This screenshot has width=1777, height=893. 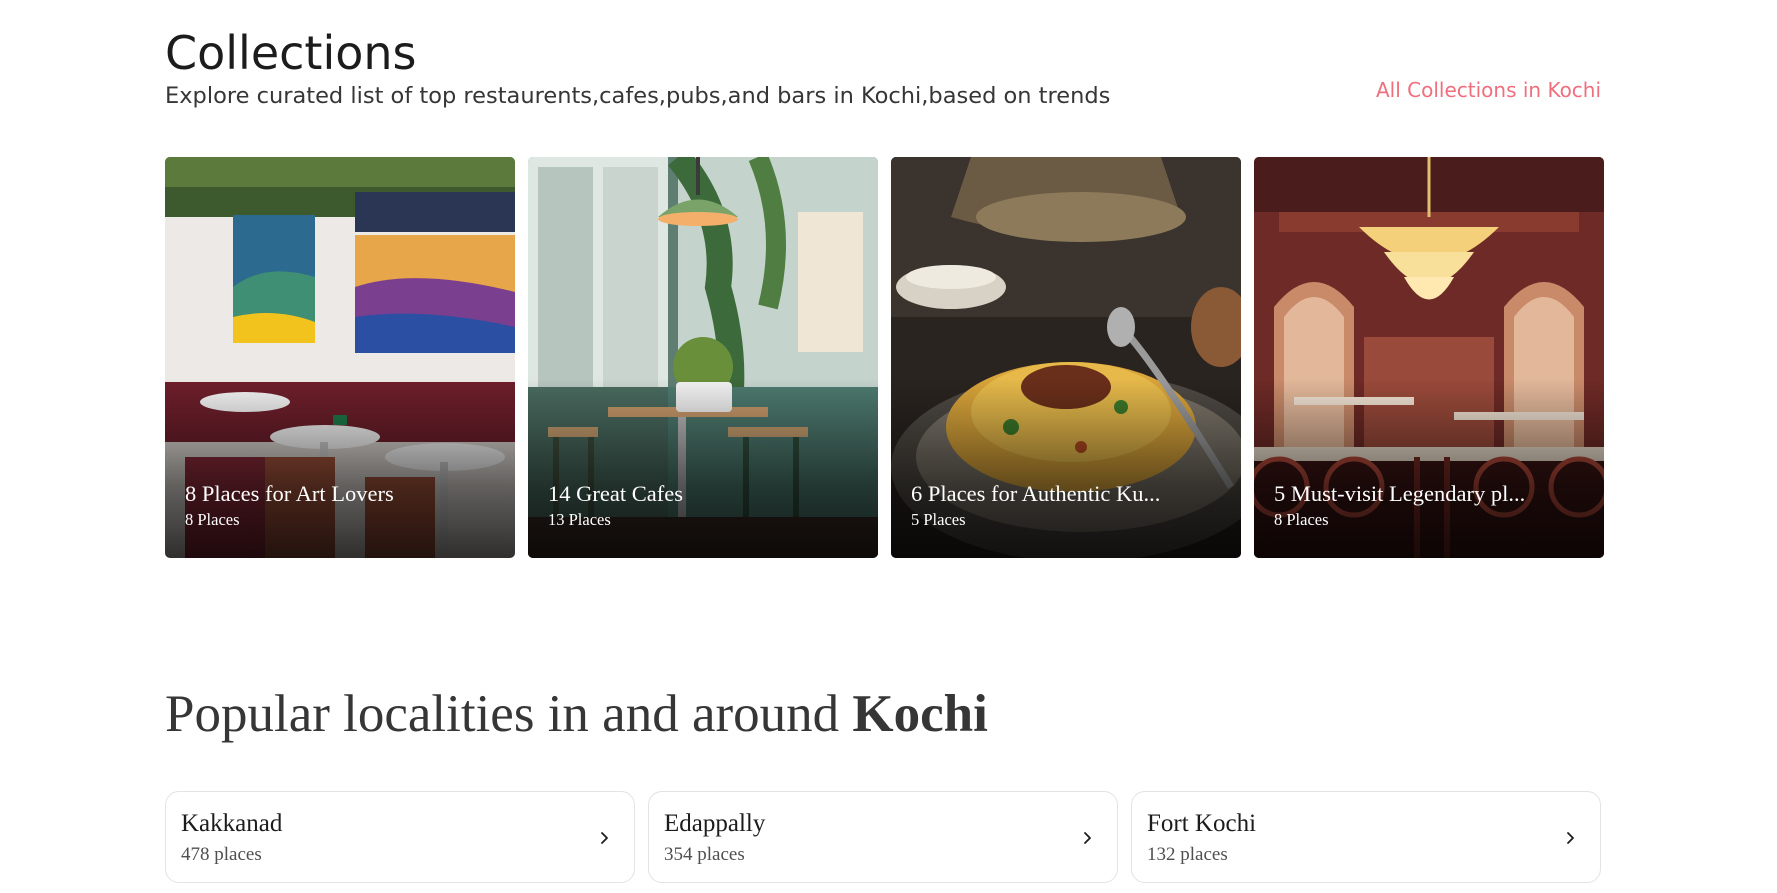 What do you see at coordinates (579, 519) in the screenshot?
I see `card-count: 13 Places` at bounding box center [579, 519].